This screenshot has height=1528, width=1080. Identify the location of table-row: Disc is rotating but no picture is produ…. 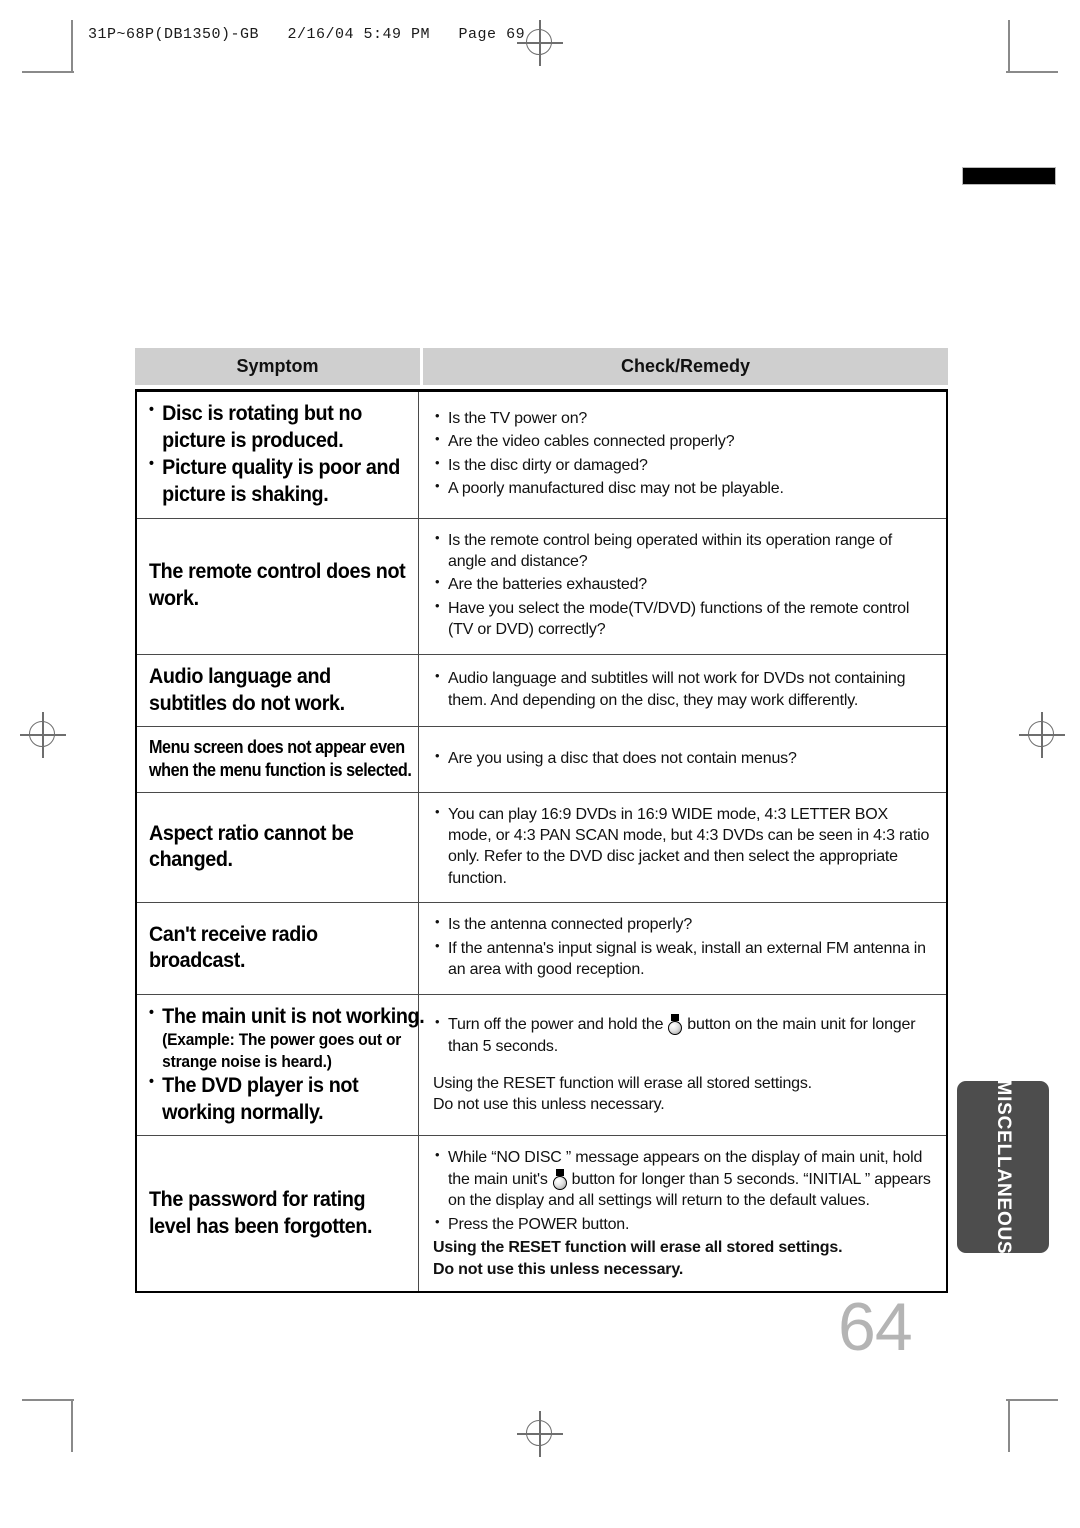
(541, 455).